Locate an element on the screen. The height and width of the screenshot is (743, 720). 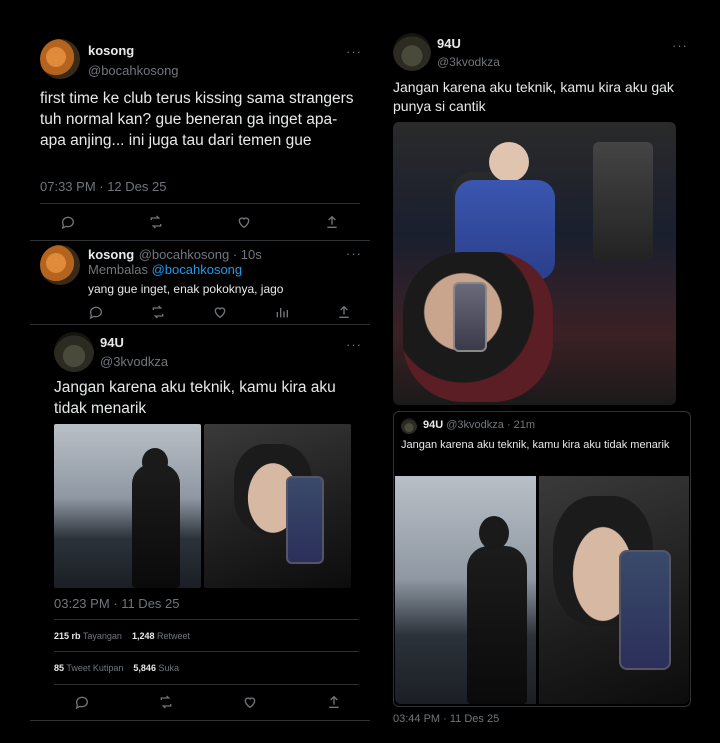
replying-prefix: Membalas is located at coordinates (118, 269).